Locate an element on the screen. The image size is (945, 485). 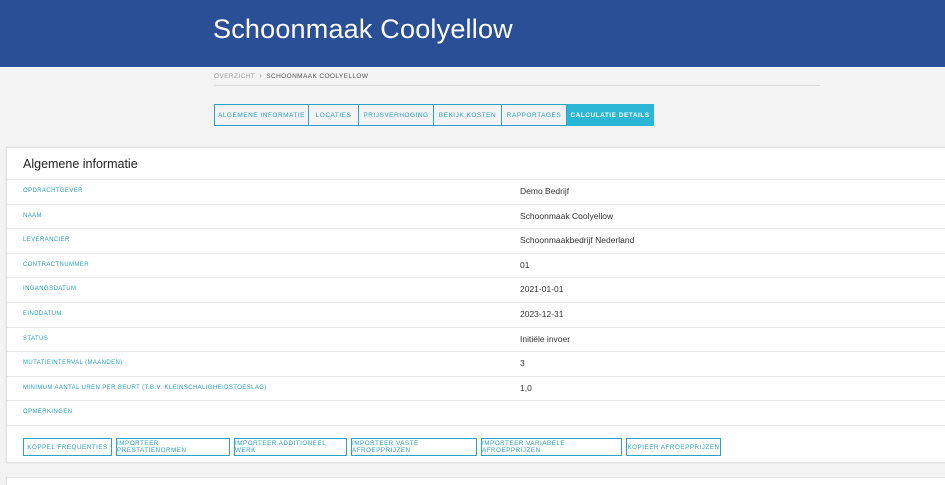
info-row-contractnummer: CONTRACTNUMMER 01 is located at coordinates (476, 266).